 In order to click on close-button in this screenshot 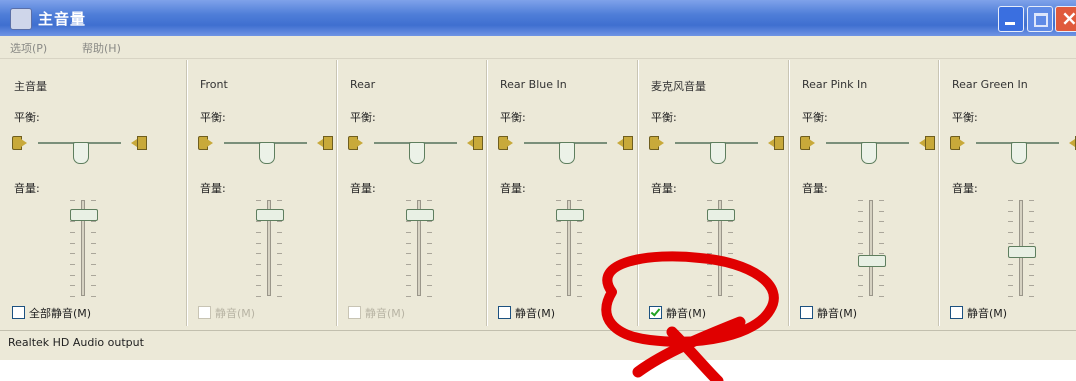, I will do `click(1065, 19)`.